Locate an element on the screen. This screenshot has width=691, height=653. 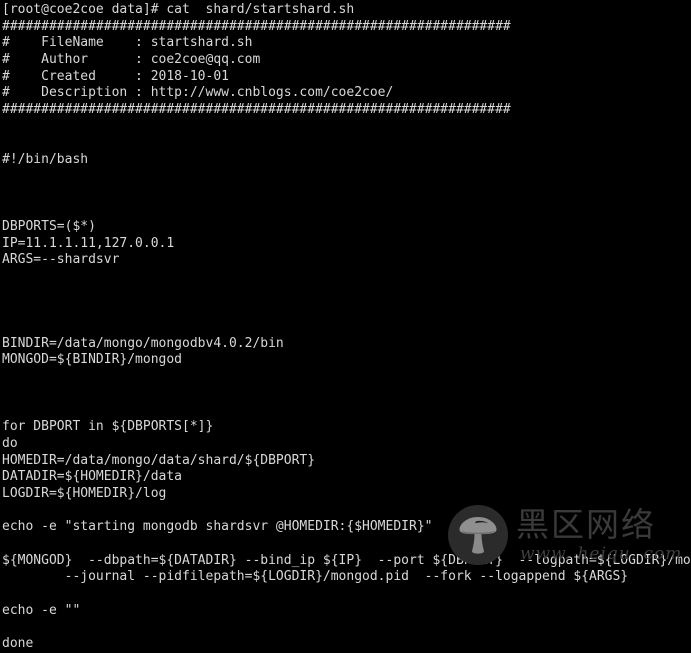
terminal-line: LOGDIR=${HOMEDIR}/log is located at coordinates (84, 493).